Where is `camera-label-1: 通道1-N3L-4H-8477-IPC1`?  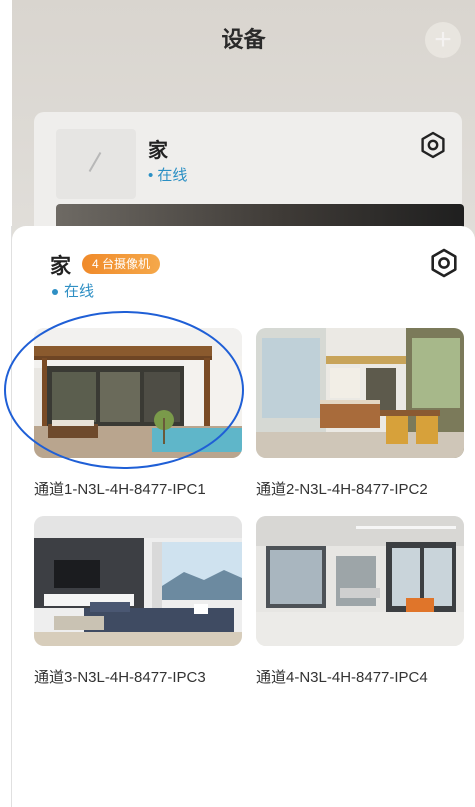 camera-label-1: 通道1-N3L-4H-8477-IPC1 is located at coordinates (120, 489).